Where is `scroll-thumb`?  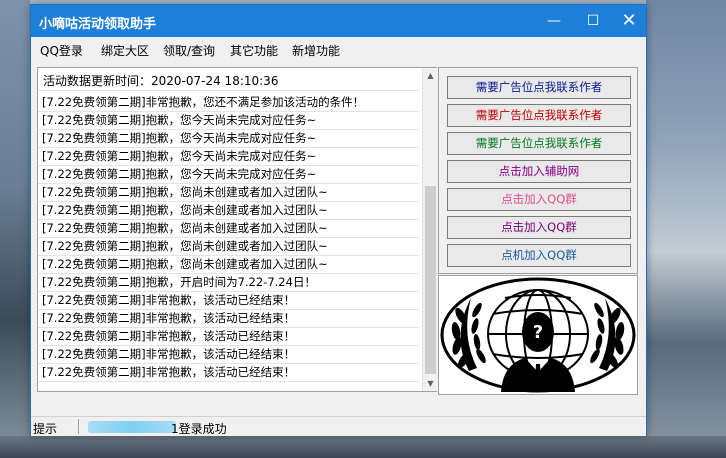
scroll-thumb is located at coordinates (430, 280).